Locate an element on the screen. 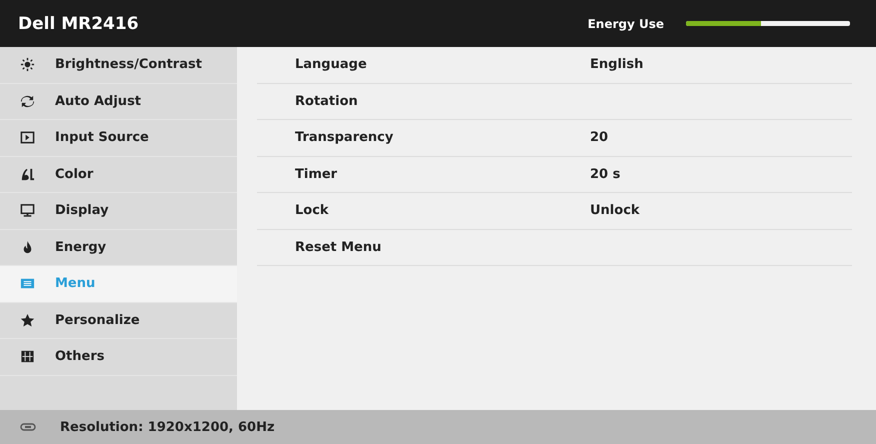 The image size is (876, 444). sidebar-item: Personalize is located at coordinates (118, 320).